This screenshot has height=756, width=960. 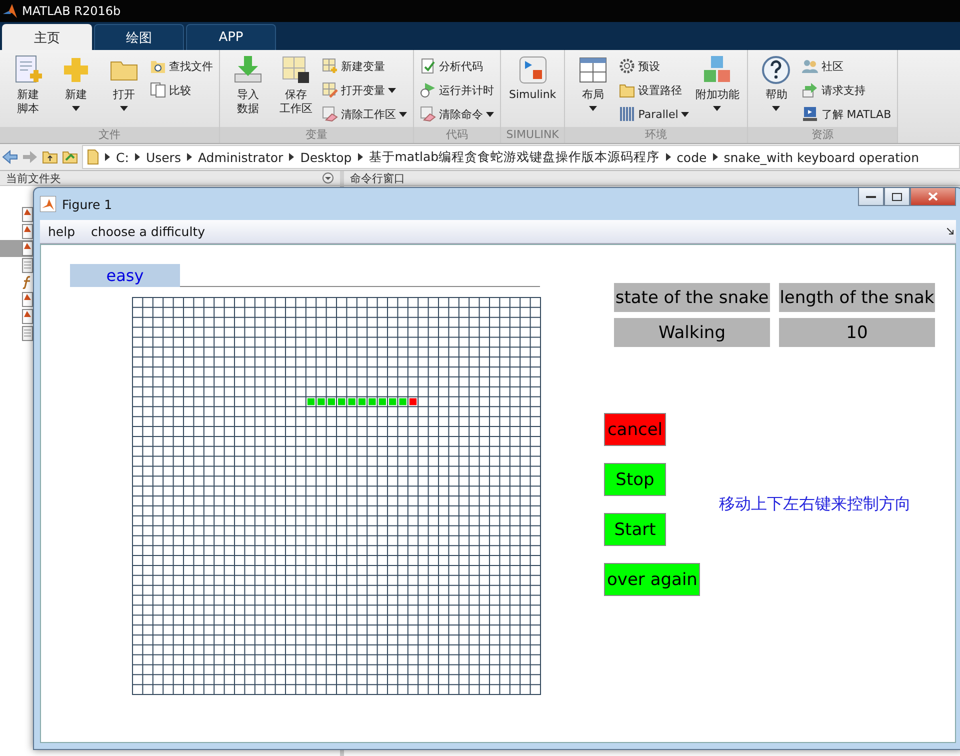 I want to click on ribbon-button: 附加功能, so click(x=717, y=90).